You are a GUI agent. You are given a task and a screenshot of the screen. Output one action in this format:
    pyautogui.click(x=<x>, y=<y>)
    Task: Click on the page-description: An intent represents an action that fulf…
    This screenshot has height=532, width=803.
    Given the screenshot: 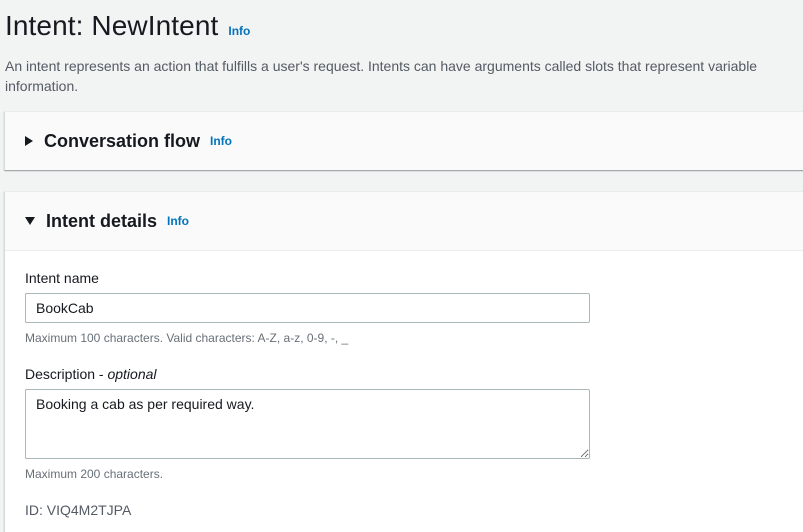 What is the action you would take?
    pyautogui.click(x=381, y=76)
    